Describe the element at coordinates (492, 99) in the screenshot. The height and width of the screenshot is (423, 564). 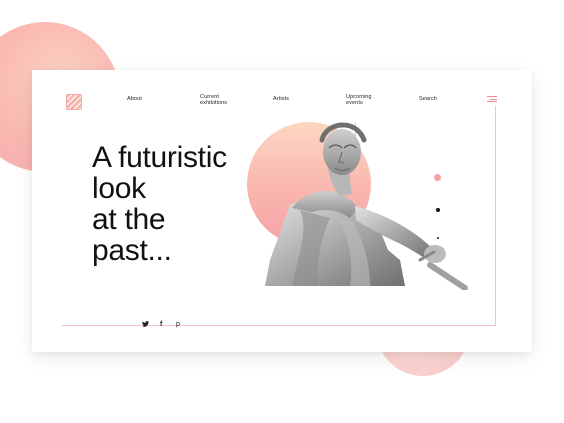
I see `hamburger-icon` at that location.